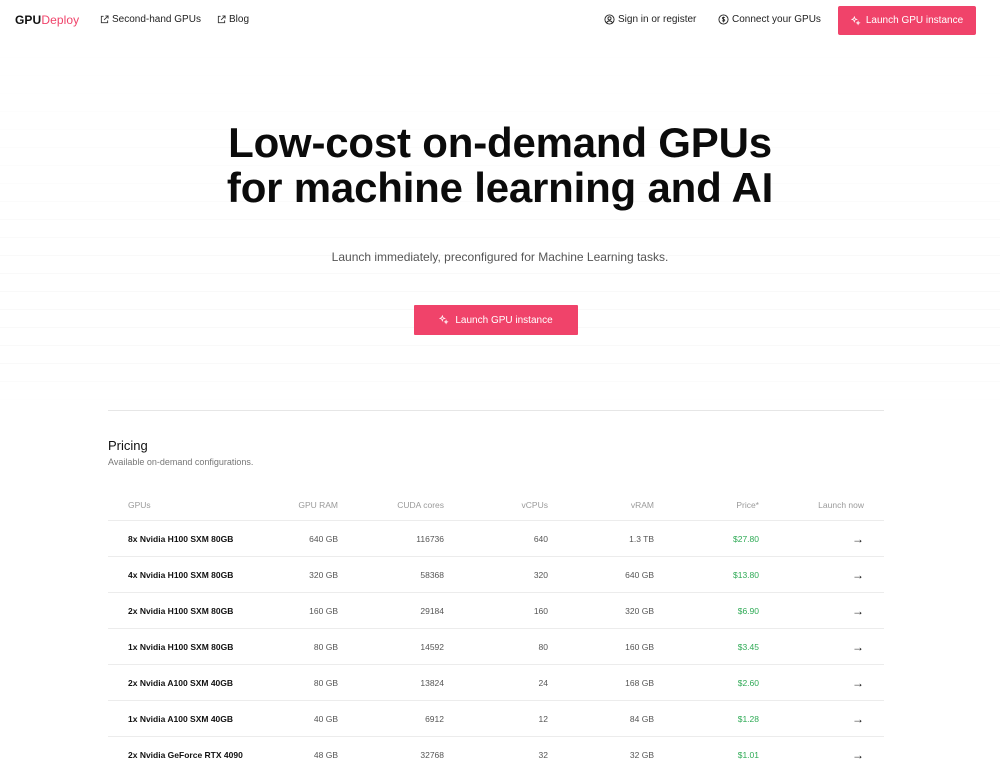  Describe the element at coordinates (430, 538) in the screenshot. I see `cuda-cores: 116736` at that location.